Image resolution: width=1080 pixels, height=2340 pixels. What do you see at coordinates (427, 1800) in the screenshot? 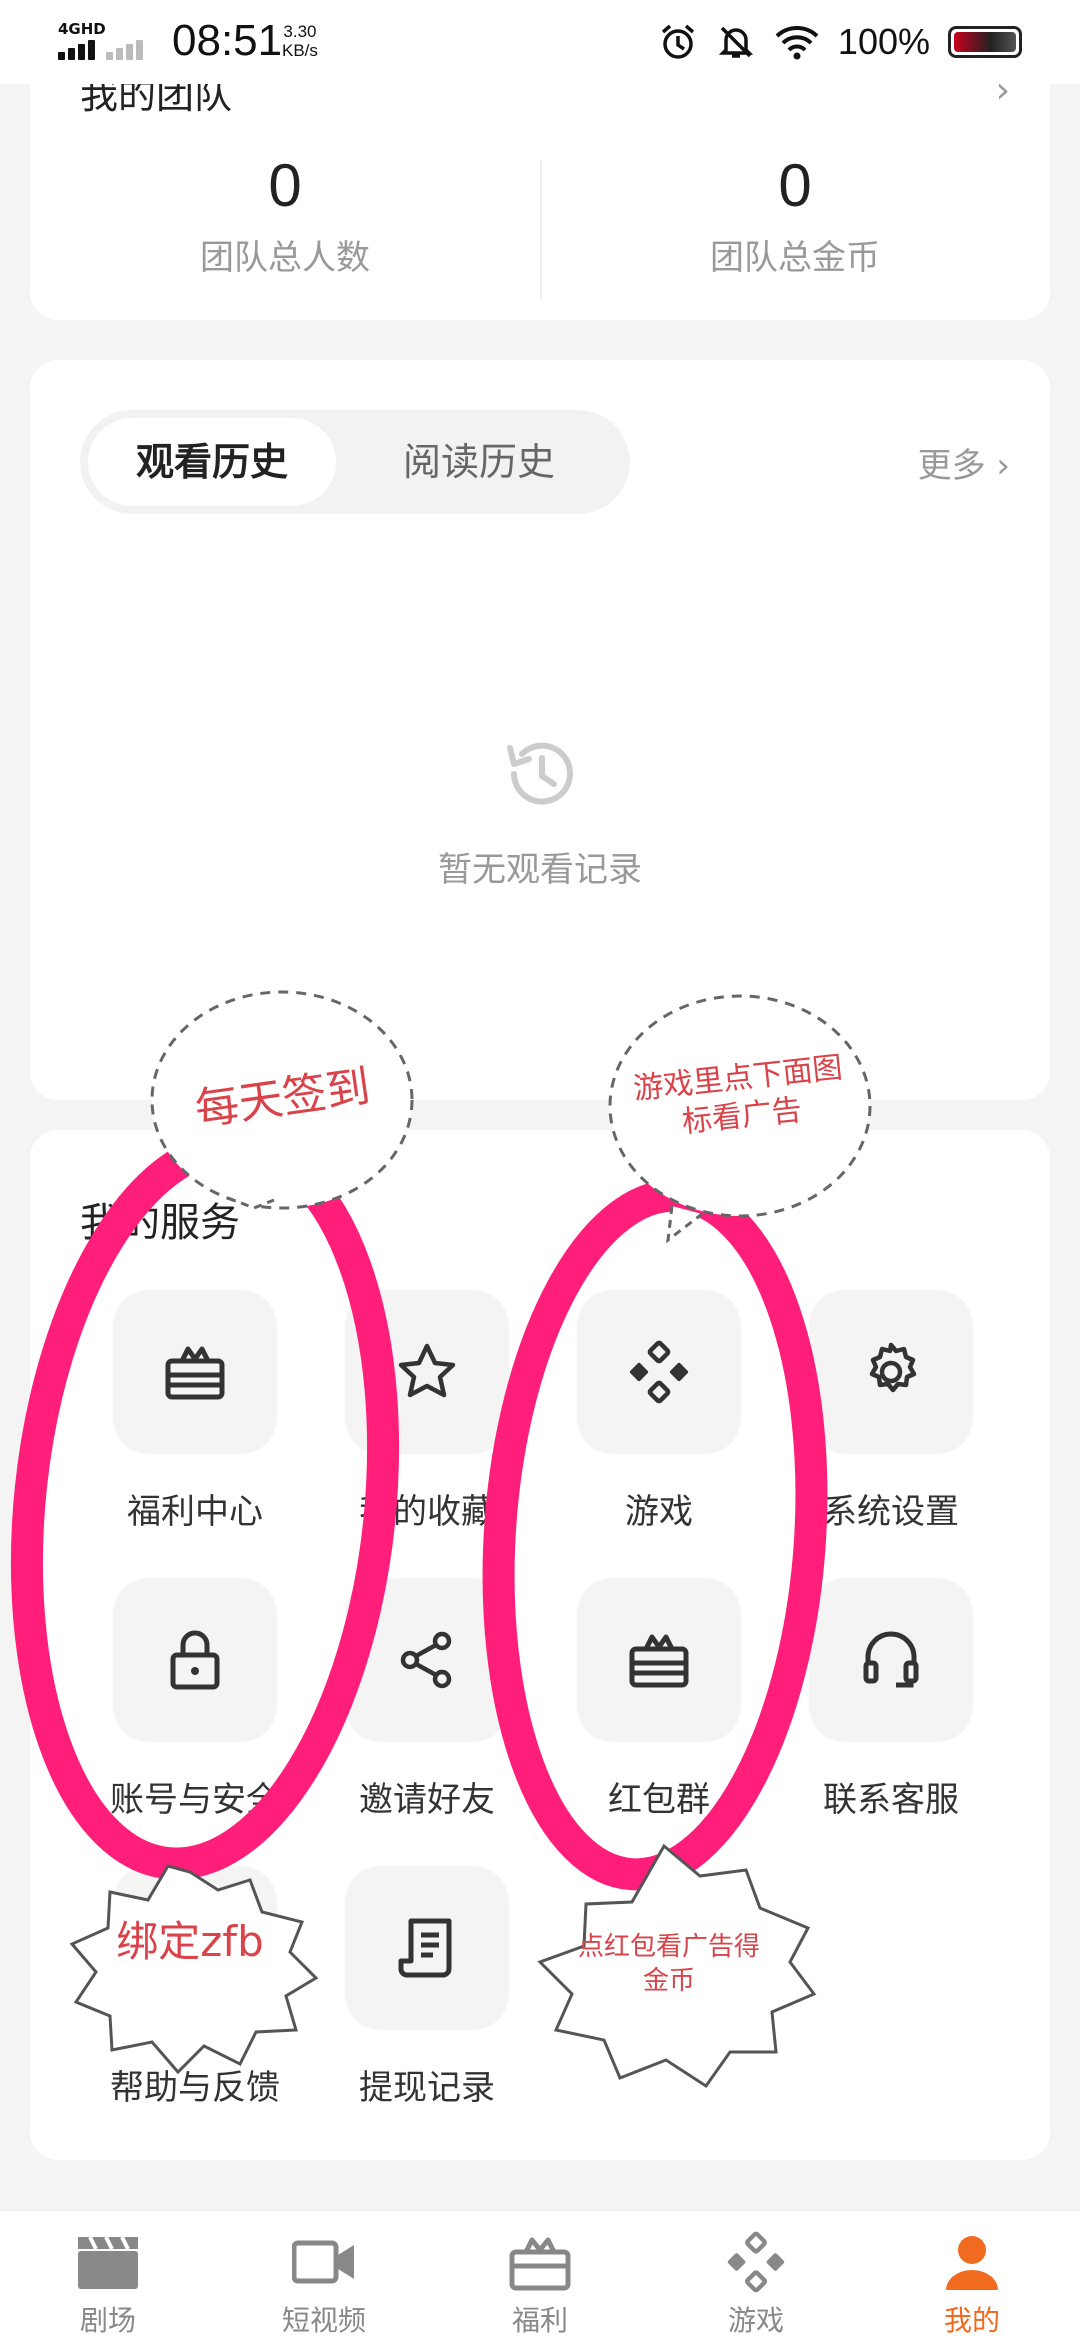
I see `service-label: 邀请好友` at bounding box center [427, 1800].